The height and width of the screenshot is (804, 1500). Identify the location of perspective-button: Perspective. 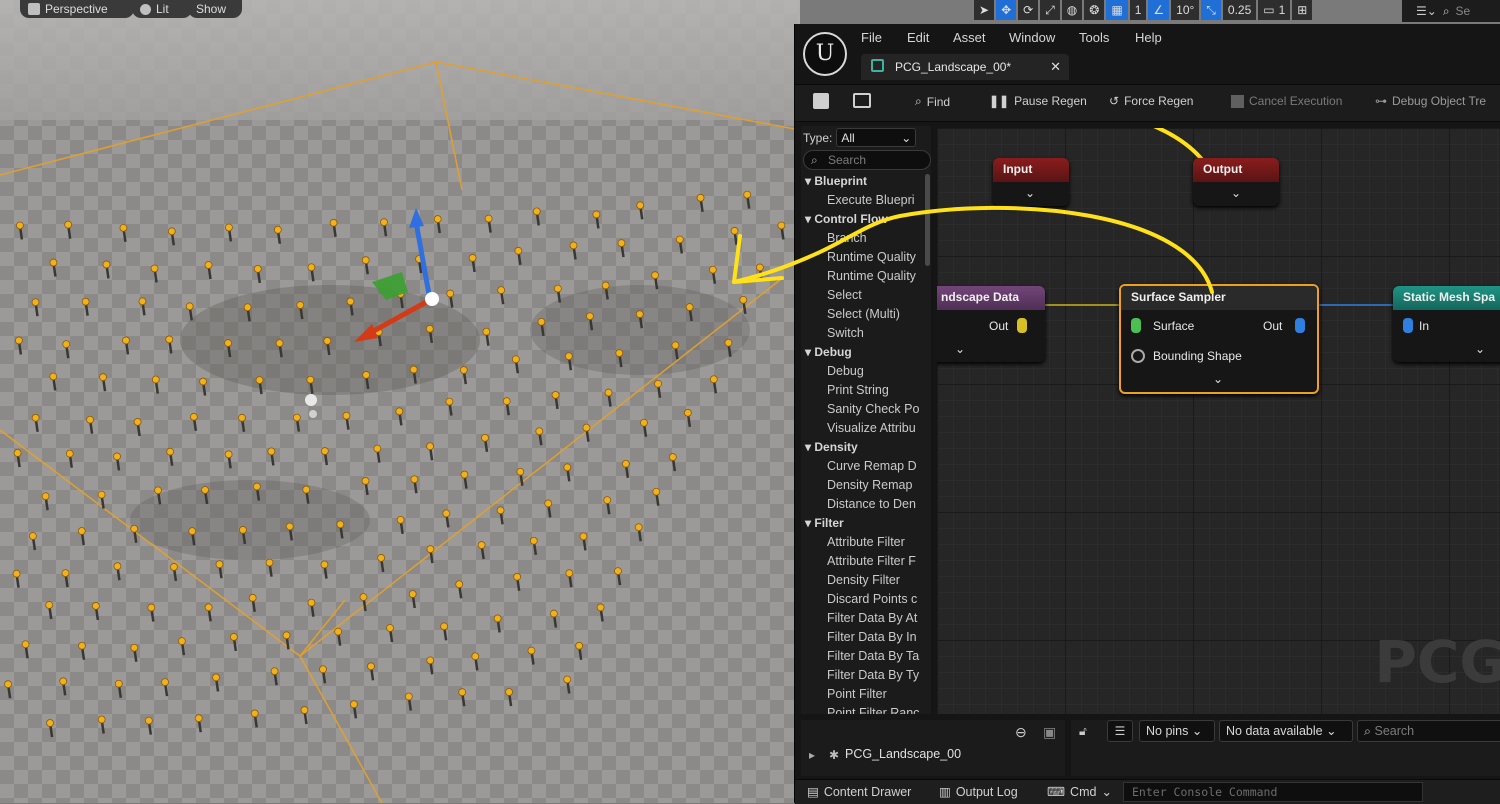
(77, 9).